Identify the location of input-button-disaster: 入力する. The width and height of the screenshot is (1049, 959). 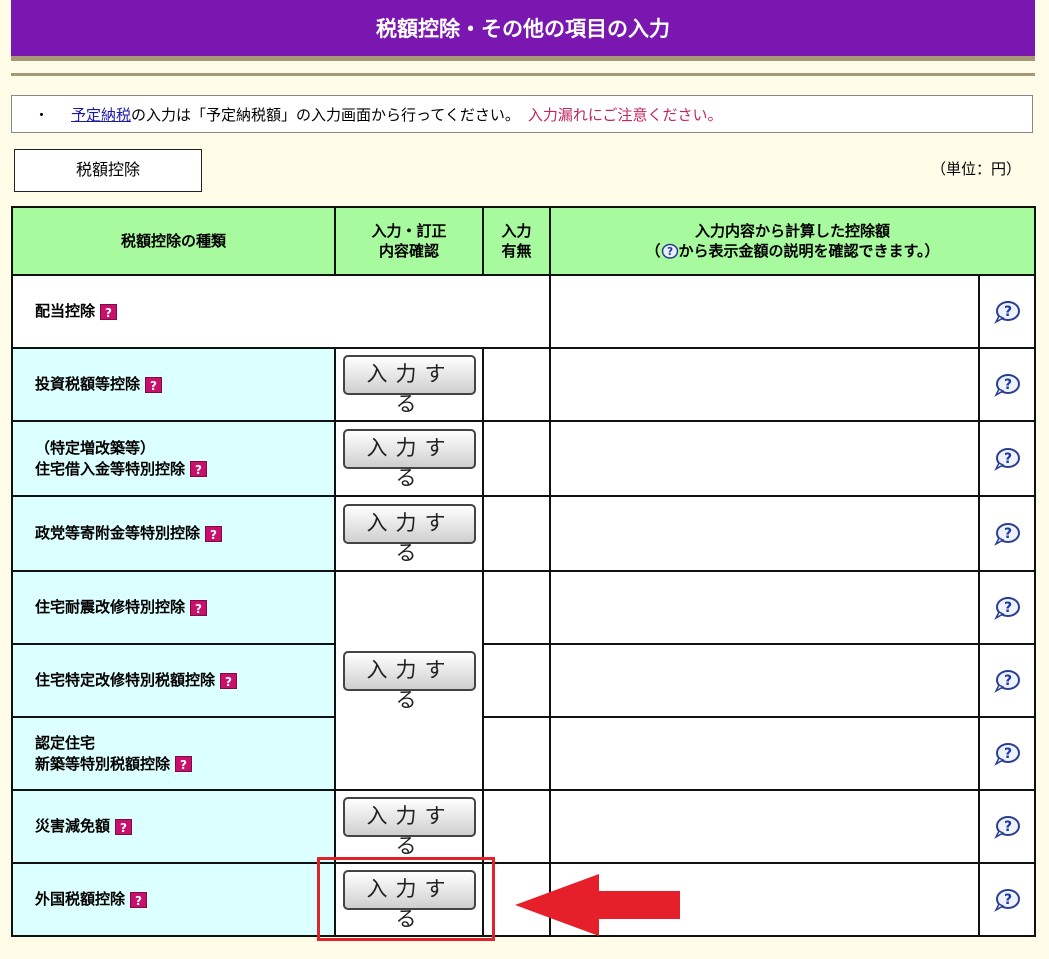
(409, 827).